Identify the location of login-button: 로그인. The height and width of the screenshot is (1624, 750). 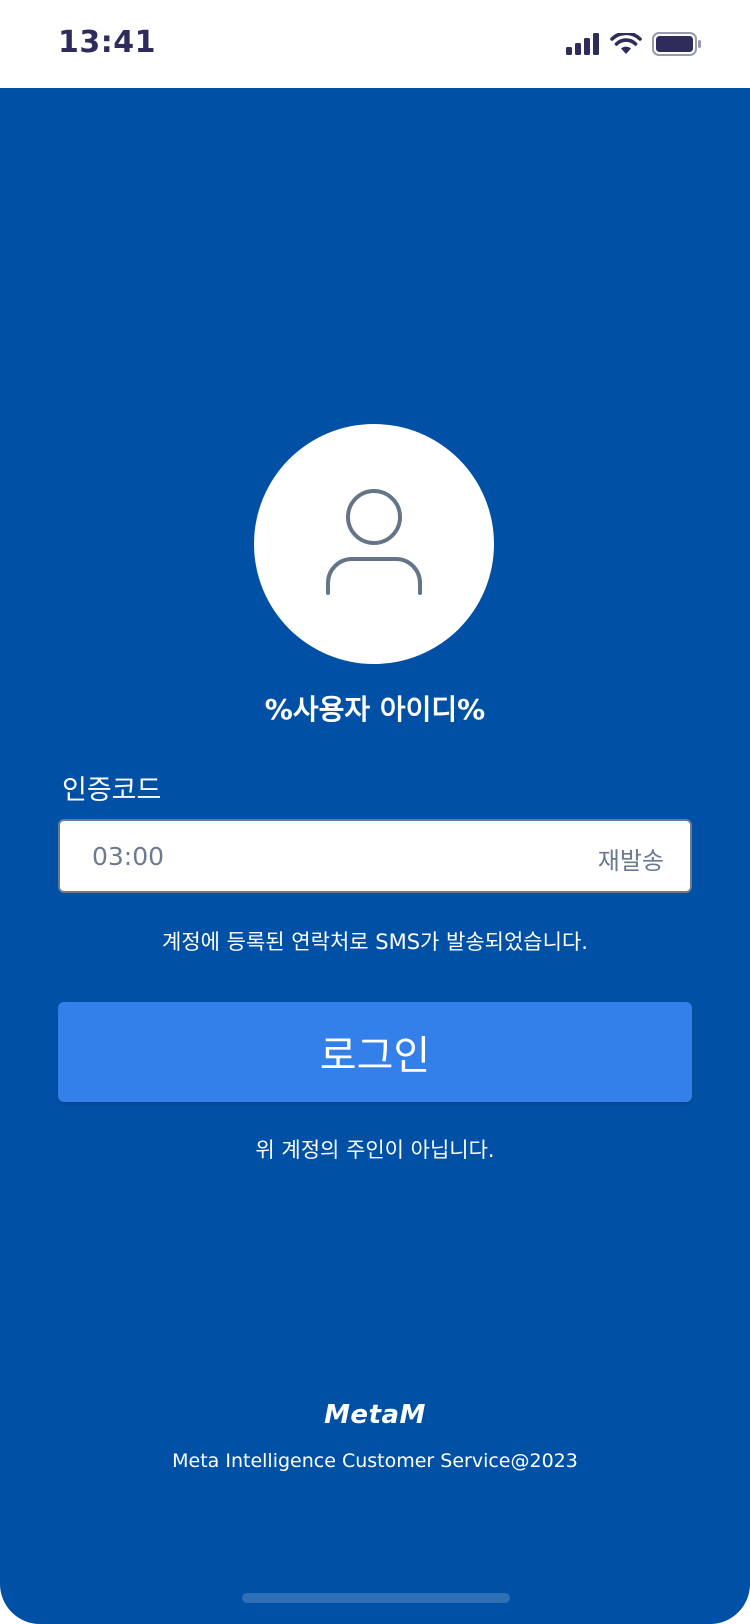
(375, 1052).